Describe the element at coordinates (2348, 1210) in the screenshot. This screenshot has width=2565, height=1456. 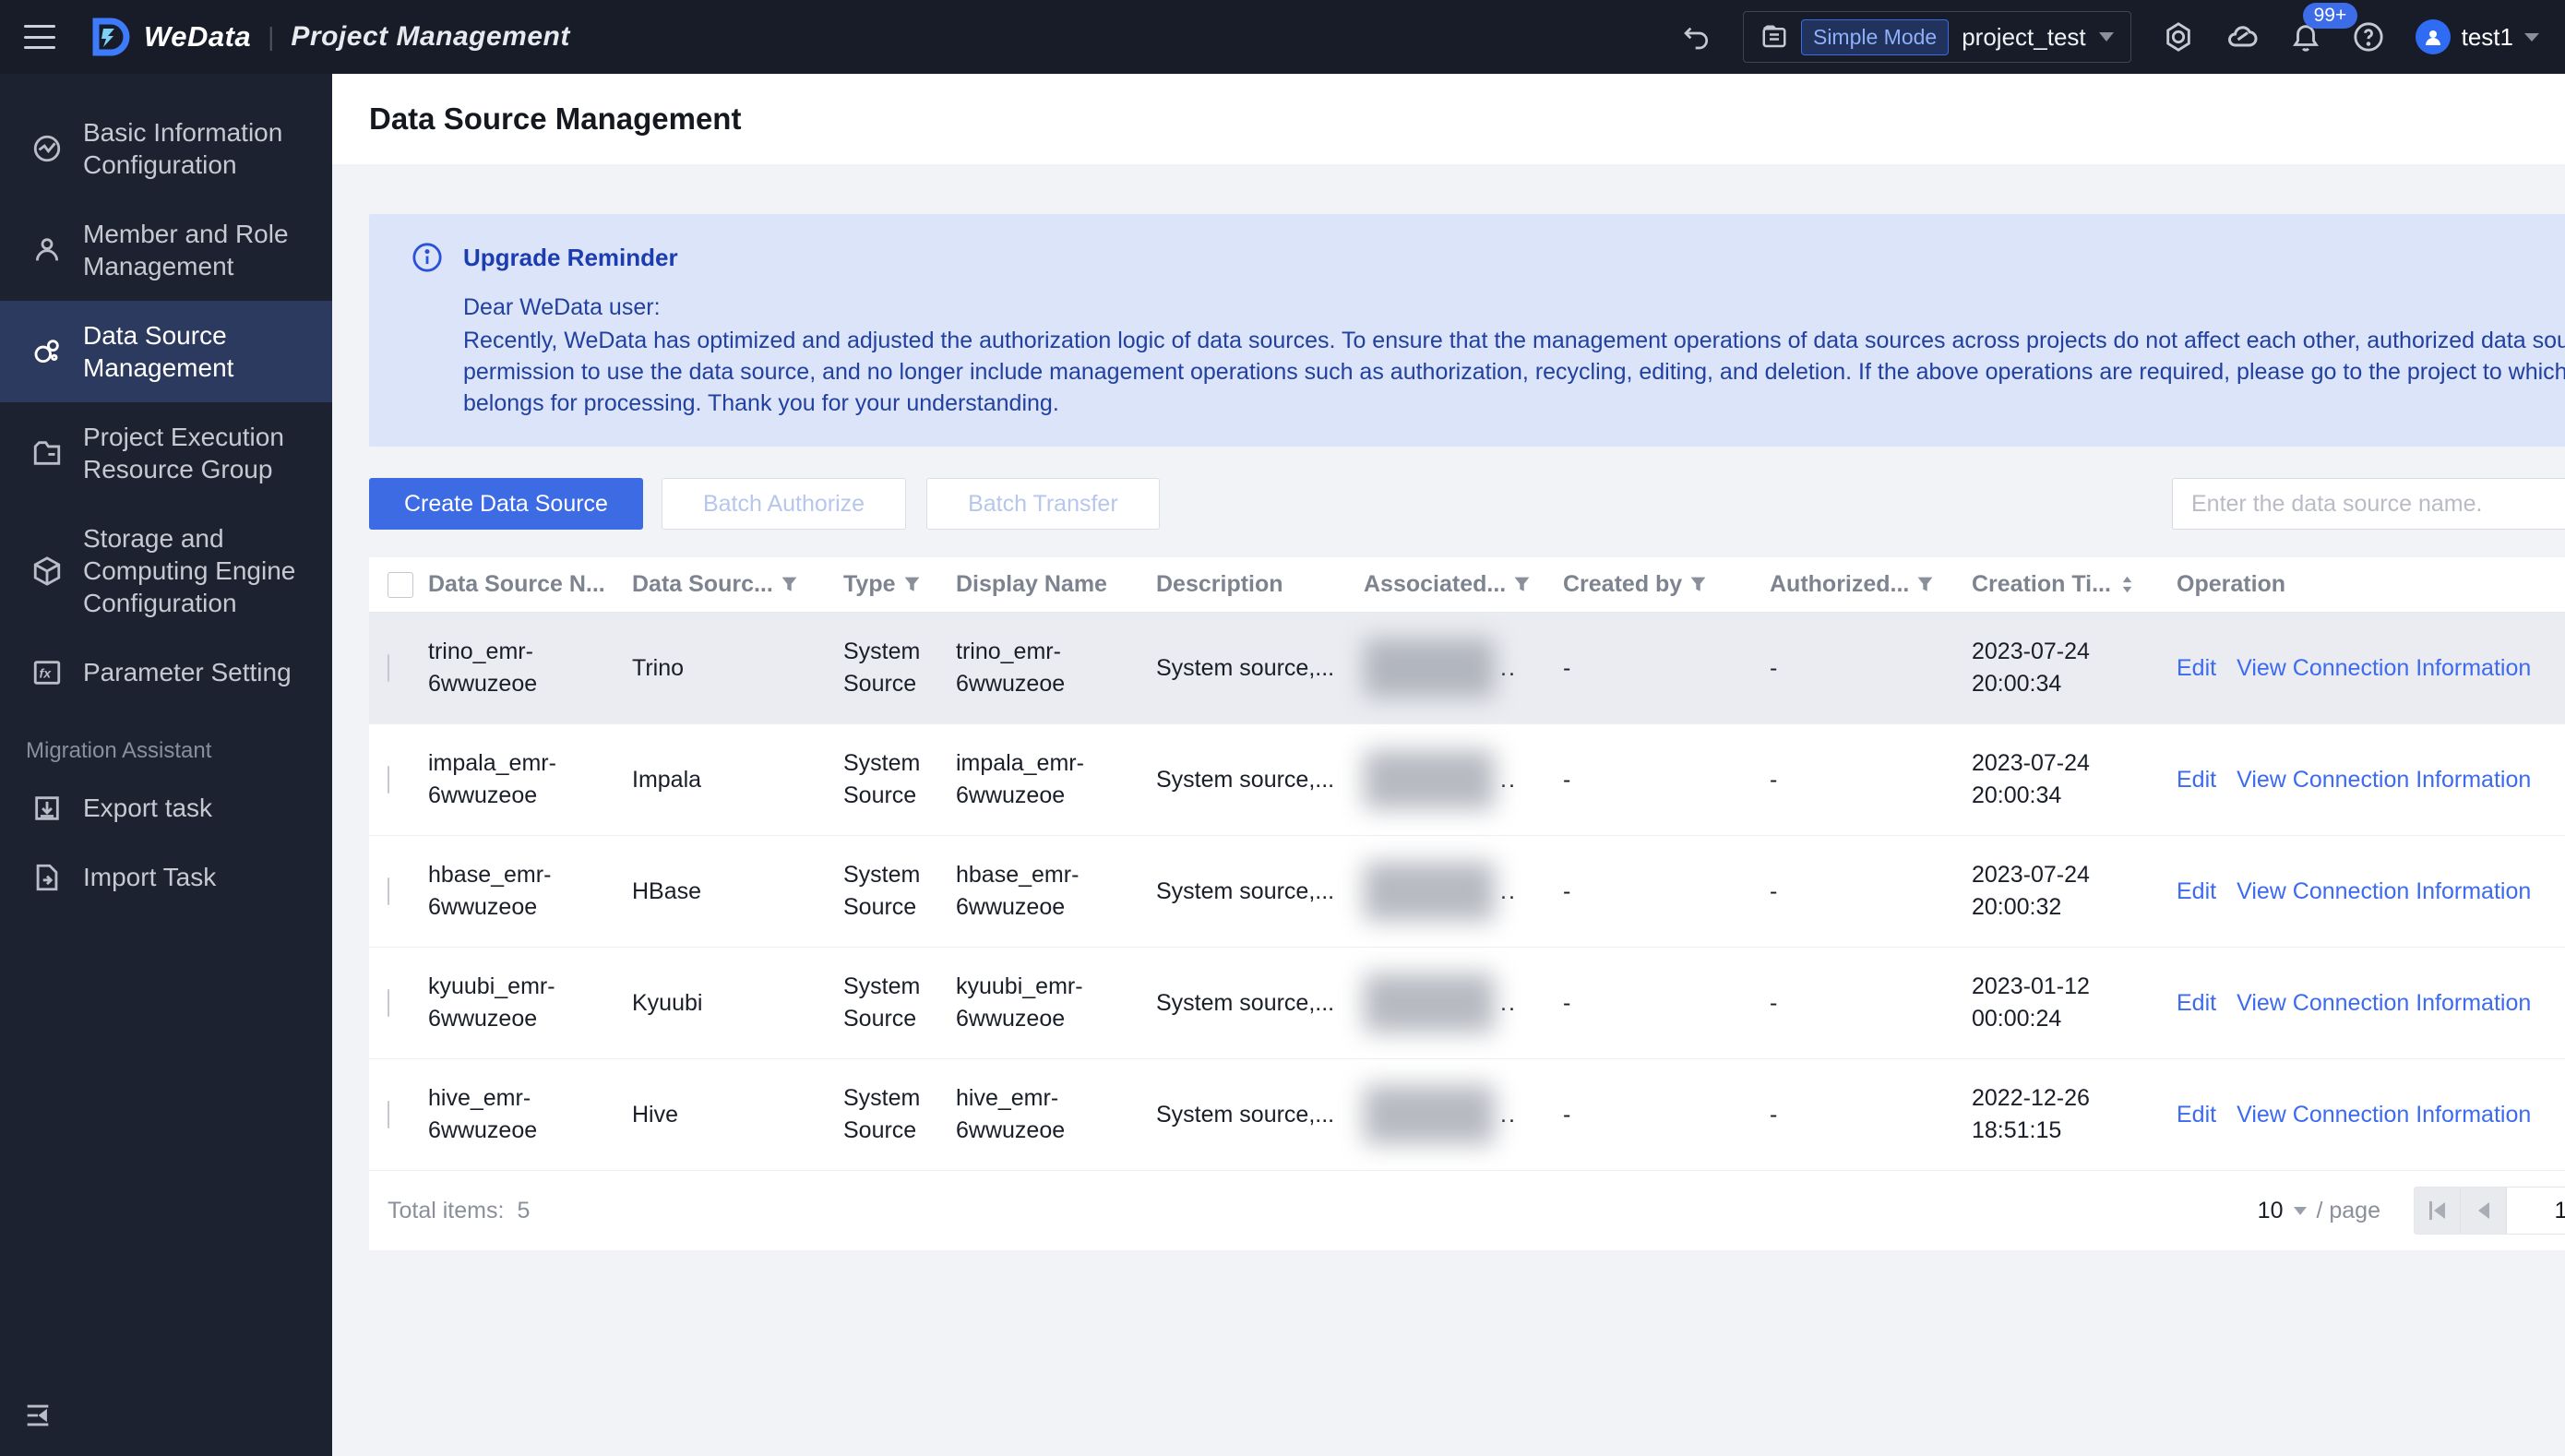
I see `per-page-label: / page` at that location.